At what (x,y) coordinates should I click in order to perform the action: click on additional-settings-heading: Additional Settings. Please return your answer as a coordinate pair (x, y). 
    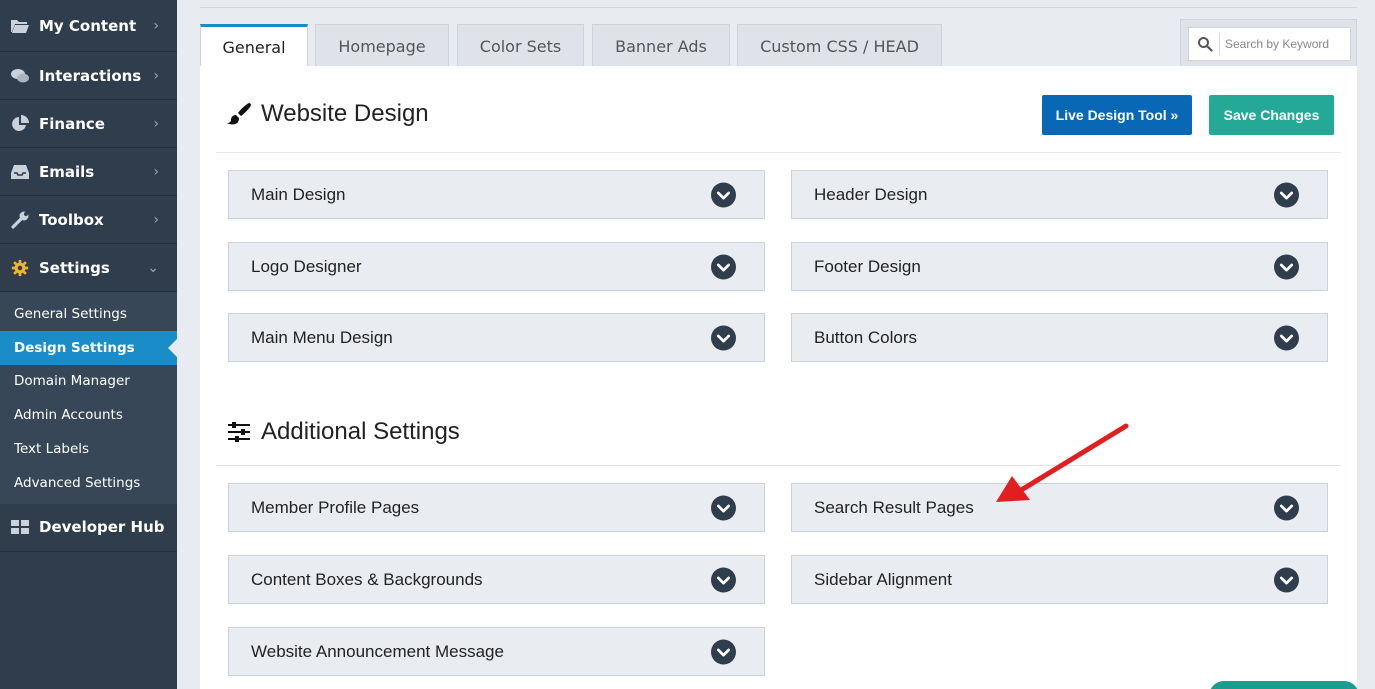
    Looking at the image, I should click on (343, 432).